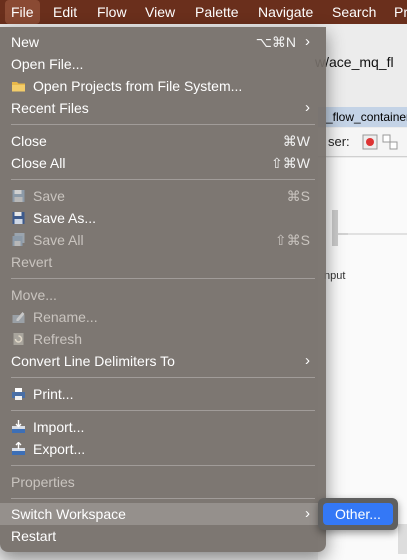 The height and width of the screenshot is (560, 407). I want to click on editor-tab: _flow_container, so click(362, 117).